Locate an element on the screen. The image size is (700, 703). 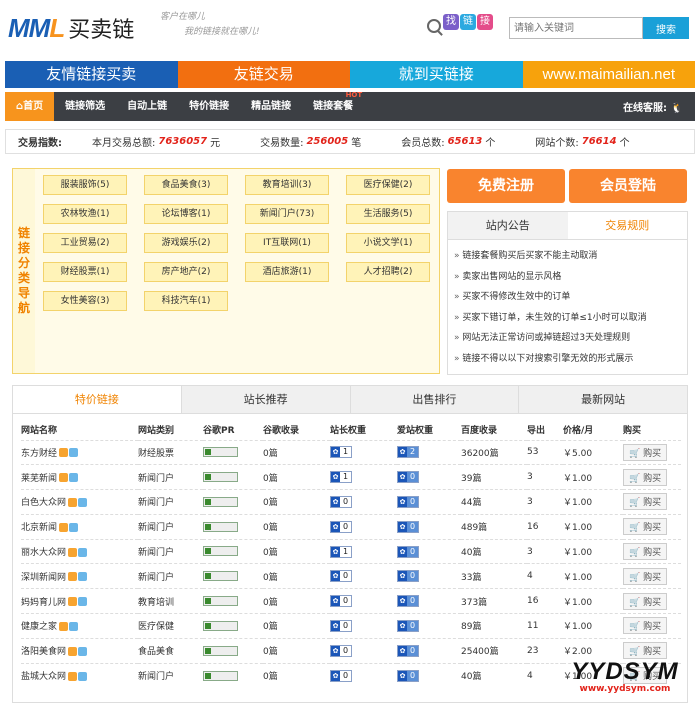
tab-recommended: 站长推荐 is located at coordinates (265, 399).